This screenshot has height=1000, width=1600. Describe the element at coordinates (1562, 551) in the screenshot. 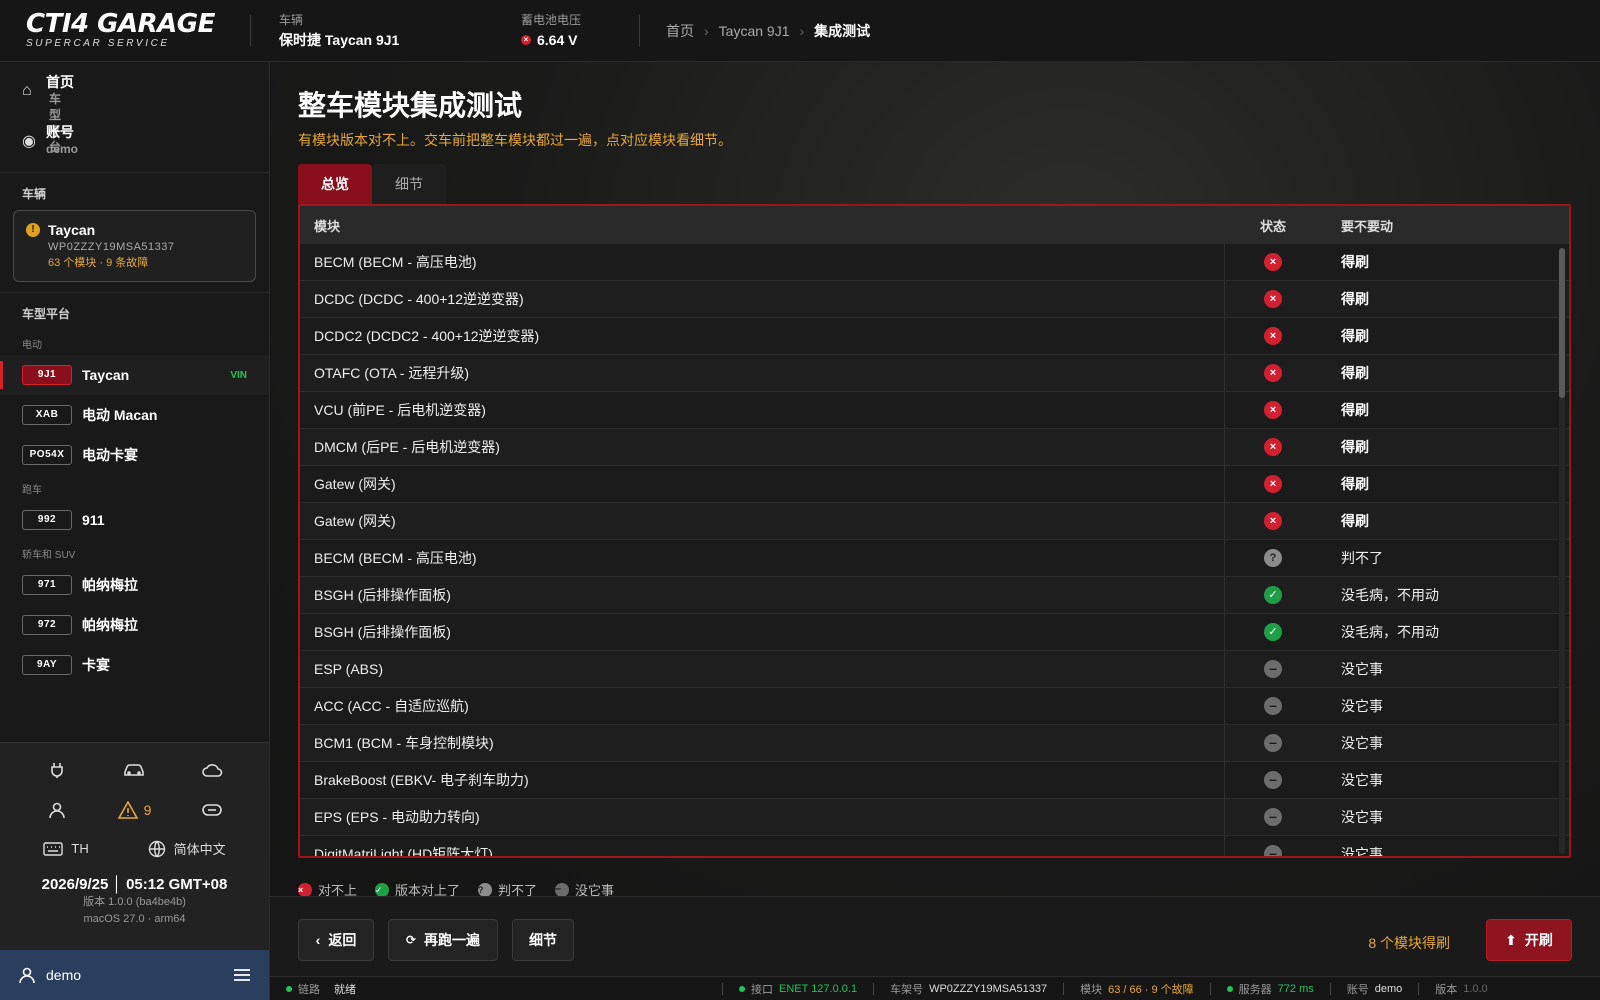

I see `scrollbar` at that location.